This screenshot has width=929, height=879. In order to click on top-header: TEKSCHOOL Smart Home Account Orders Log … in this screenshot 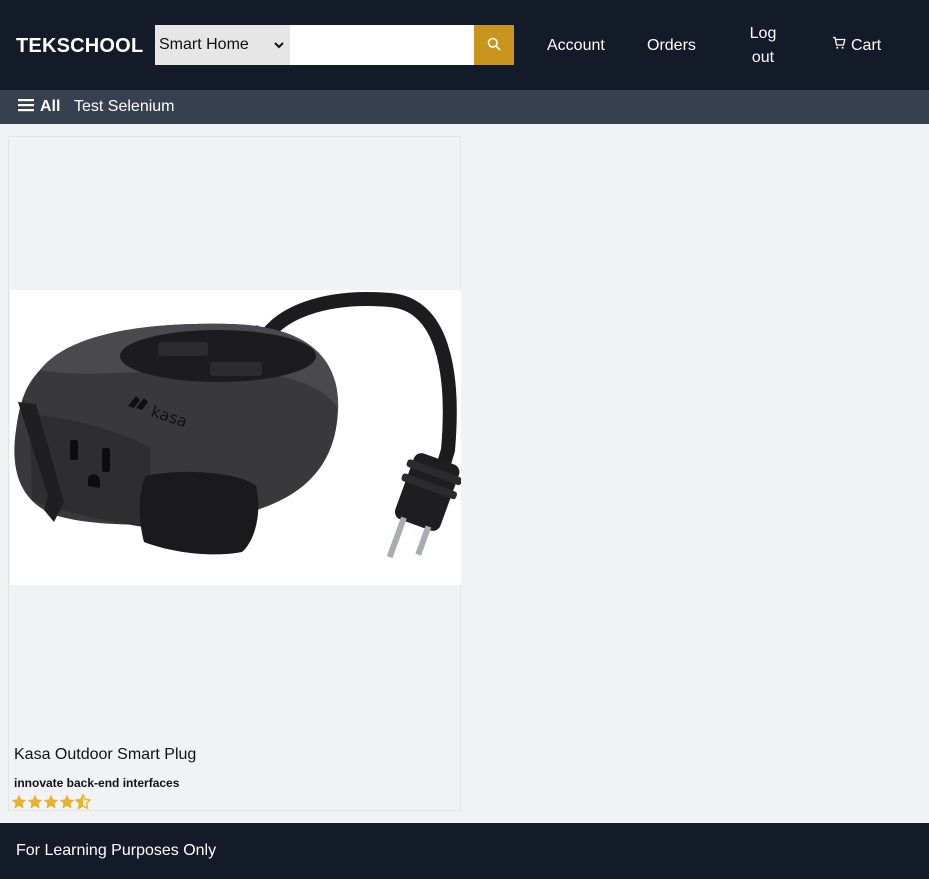, I will do `click(464, 45)`.